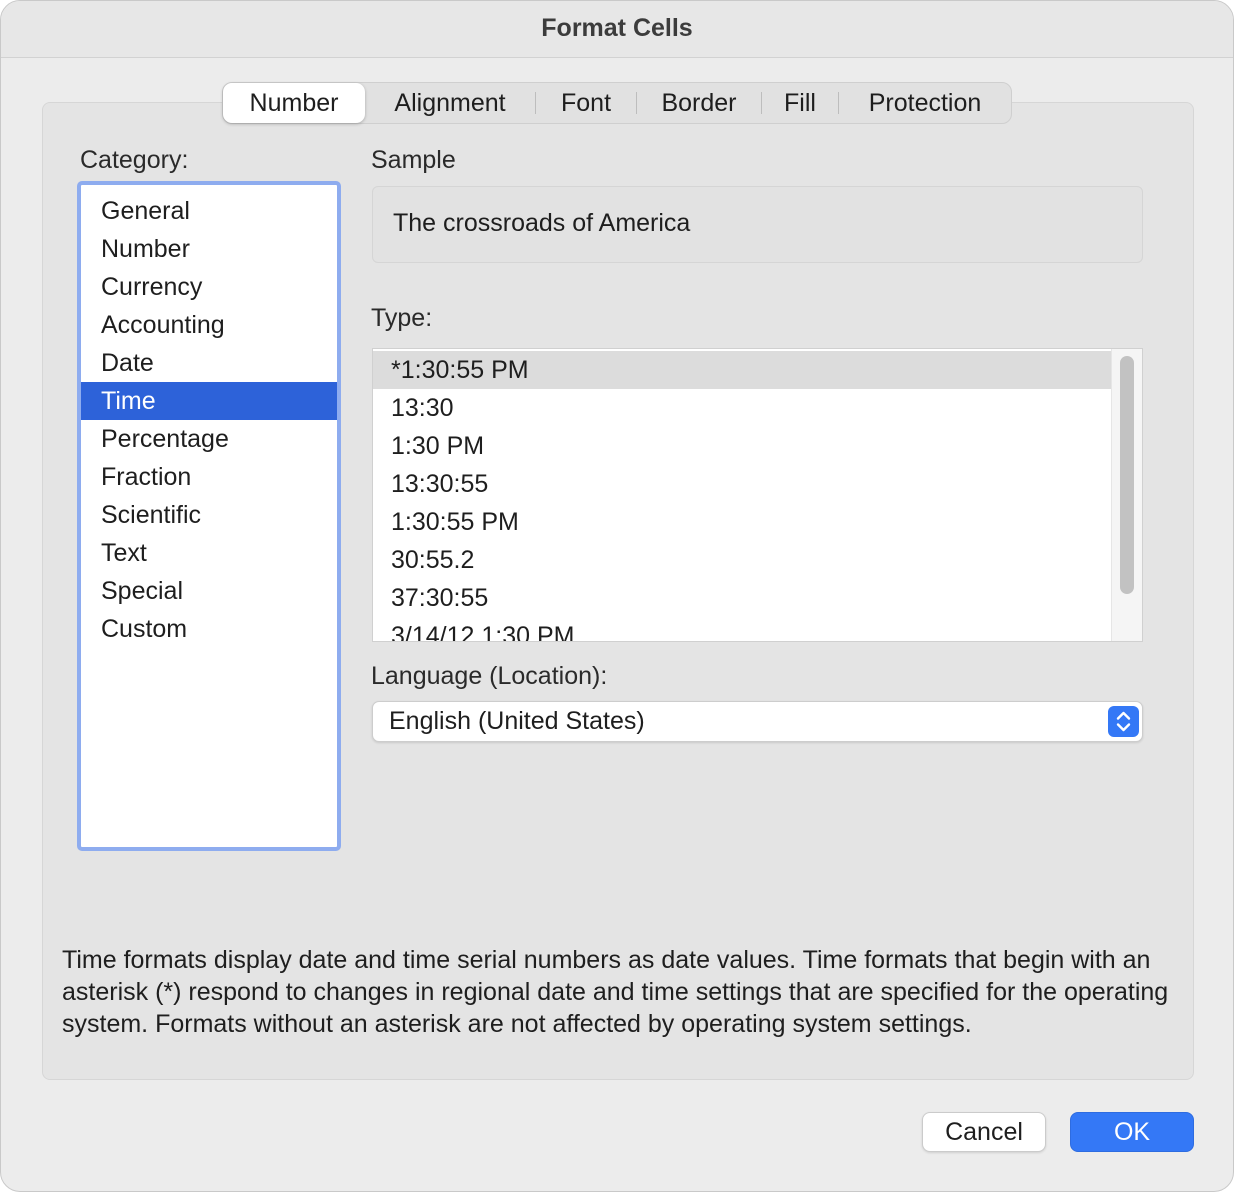  I want to click on dialog-title: Format Cells, so click(617, 28).